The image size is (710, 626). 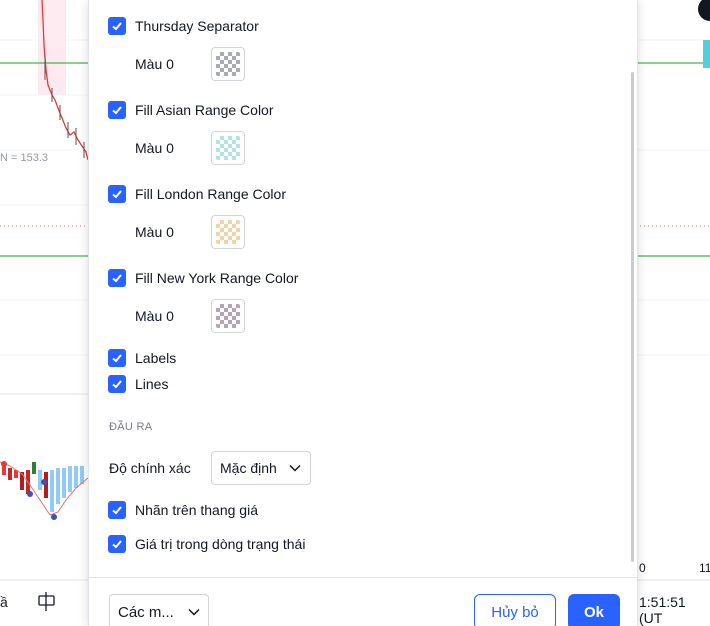 What do you see at coordinates (150, 468) in the screenshot?
I see `precision-label: Độ chính xác` at bounding box center [150, 468].